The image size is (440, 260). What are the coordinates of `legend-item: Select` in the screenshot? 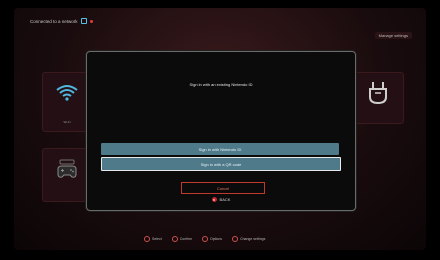 It's located at (153, 239).